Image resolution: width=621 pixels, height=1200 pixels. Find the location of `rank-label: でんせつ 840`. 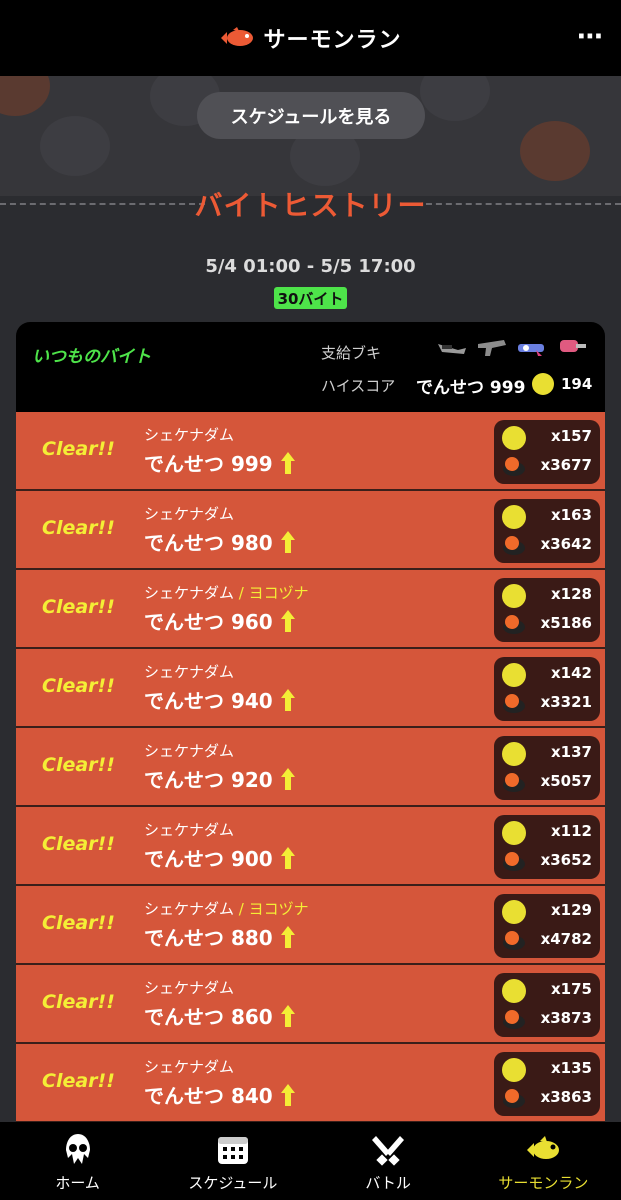

rank-label: でんせつ 840 is located at coordinates (219, 1094).